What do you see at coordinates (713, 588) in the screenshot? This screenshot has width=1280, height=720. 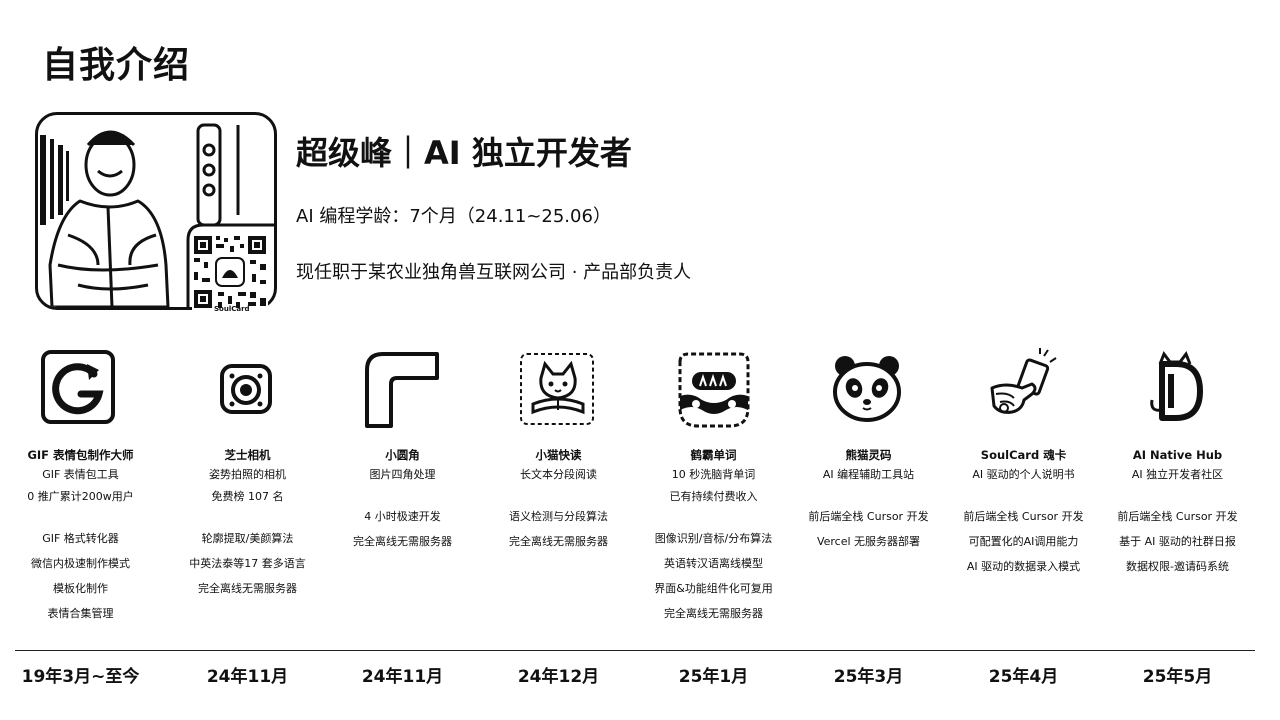 I see `project-feature: 界面&功能组件化可复用` at bounding box center [713, 588].